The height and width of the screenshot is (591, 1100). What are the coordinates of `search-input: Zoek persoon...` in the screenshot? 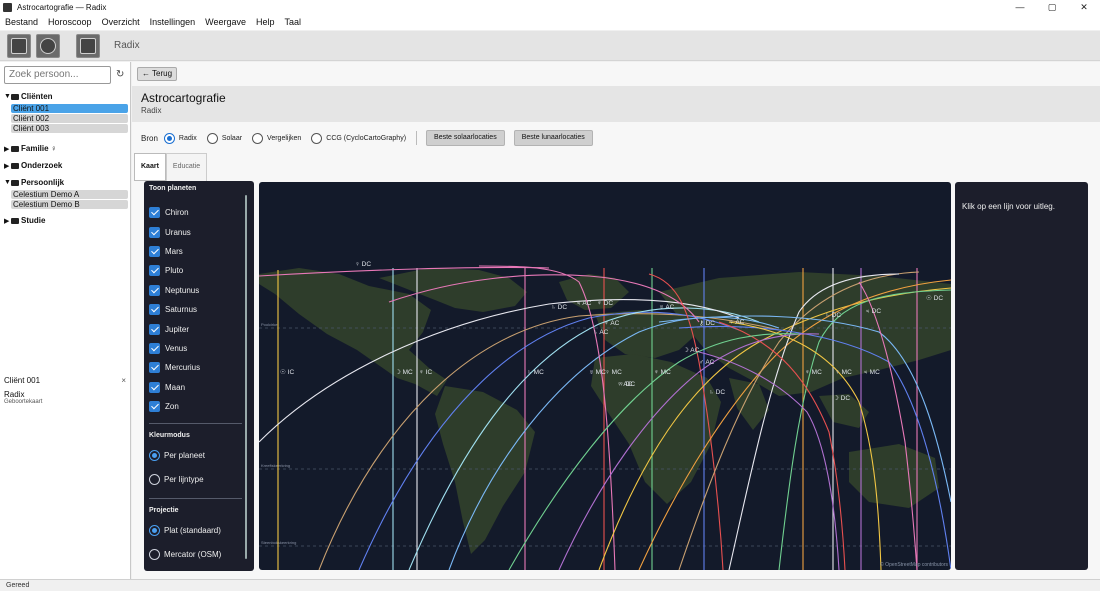 It's located at (57, 75).